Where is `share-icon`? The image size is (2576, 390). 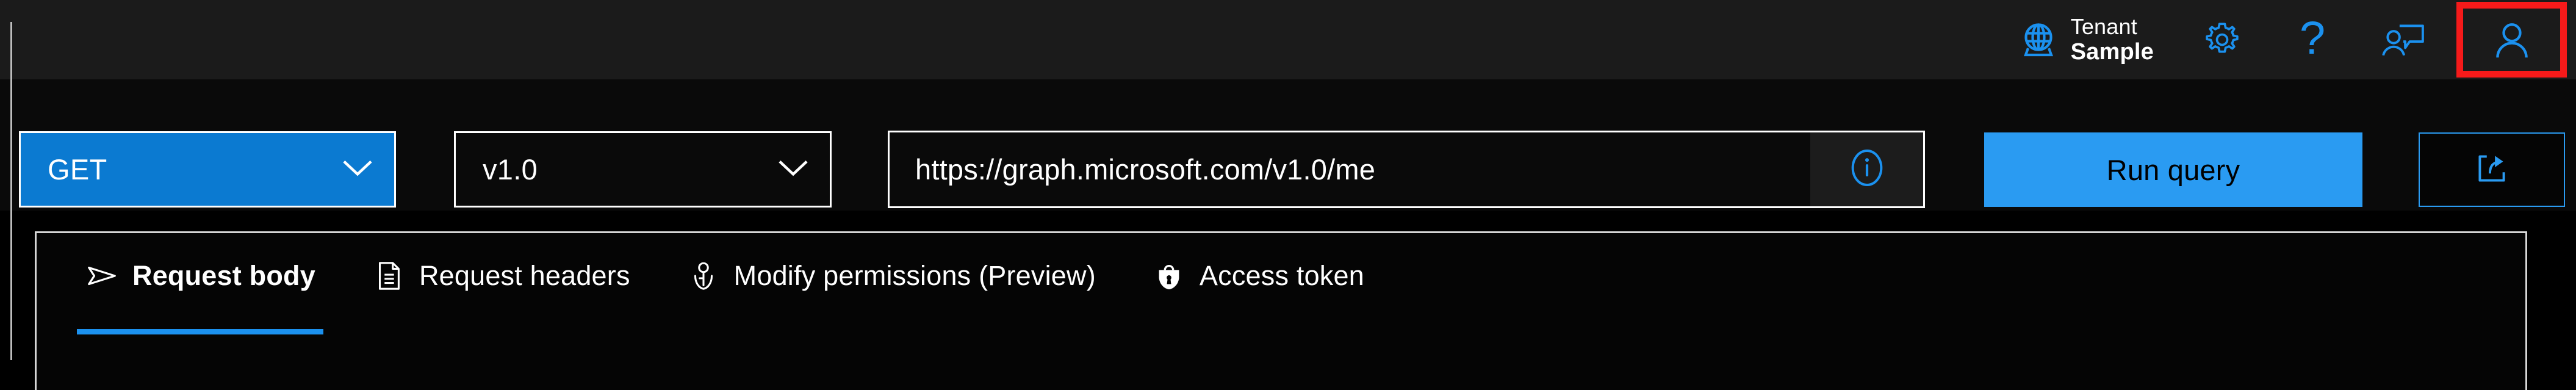
share-icon is located at coordinates (2492, 170).